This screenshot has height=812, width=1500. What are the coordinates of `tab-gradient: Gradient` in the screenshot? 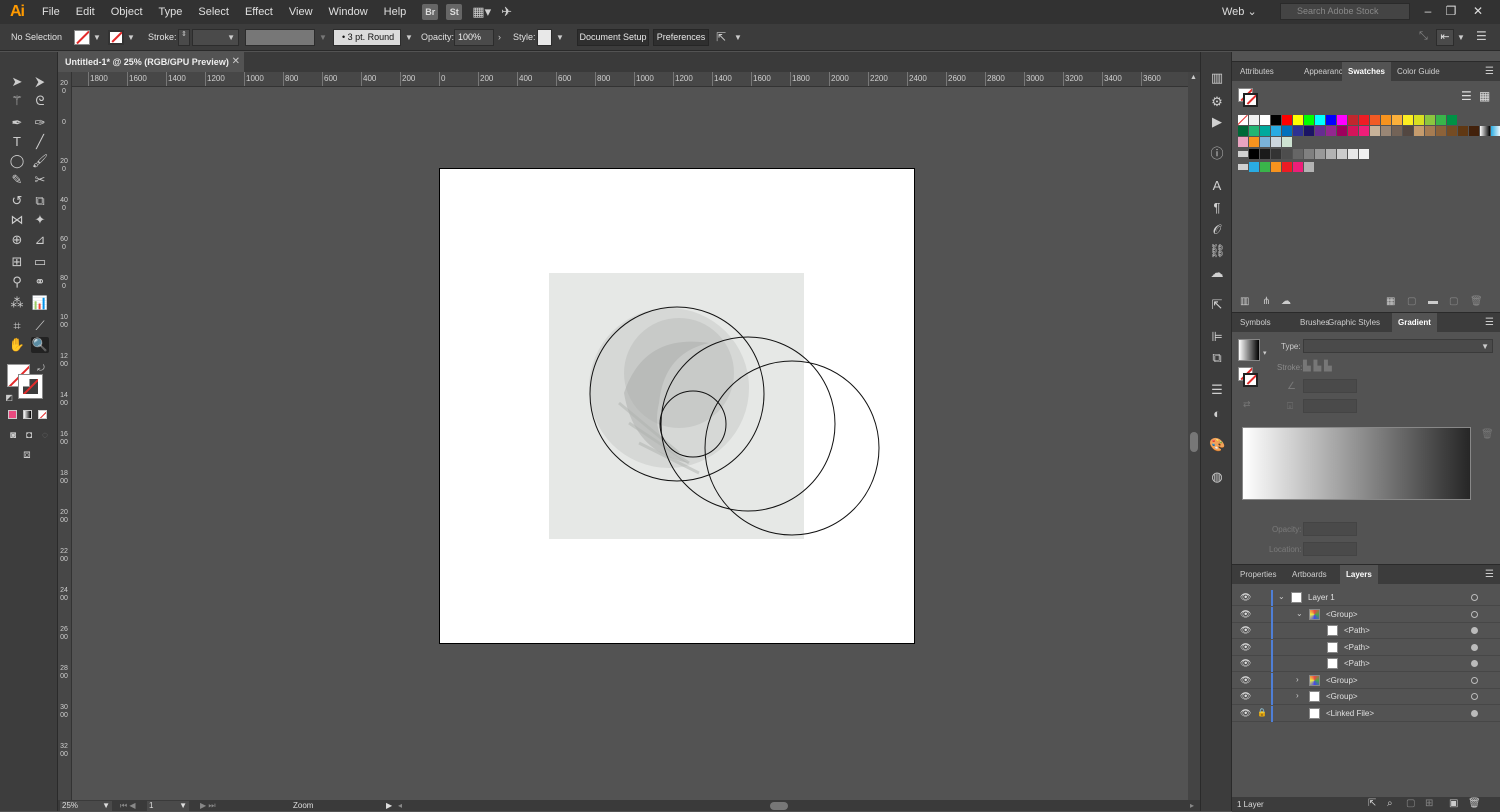 It's located at (1414, 322).